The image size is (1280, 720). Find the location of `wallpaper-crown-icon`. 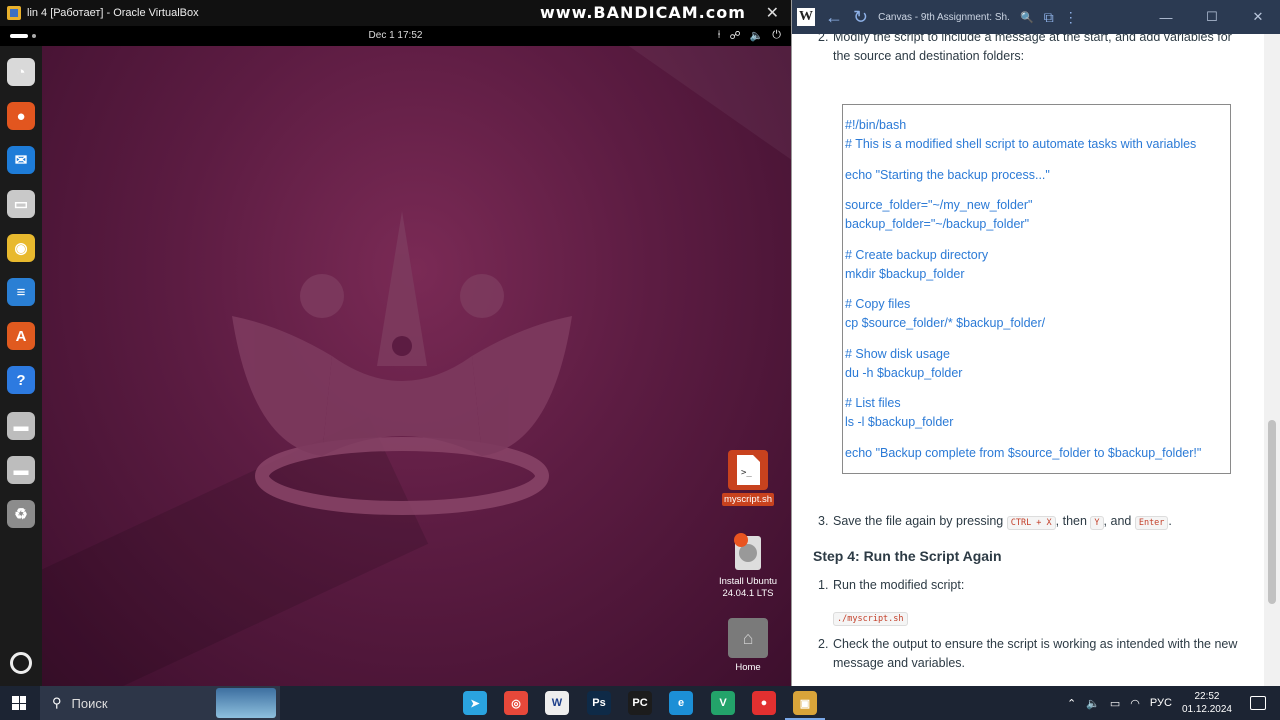

wallpaper-crown-icon is located at coordinates (402, 363).